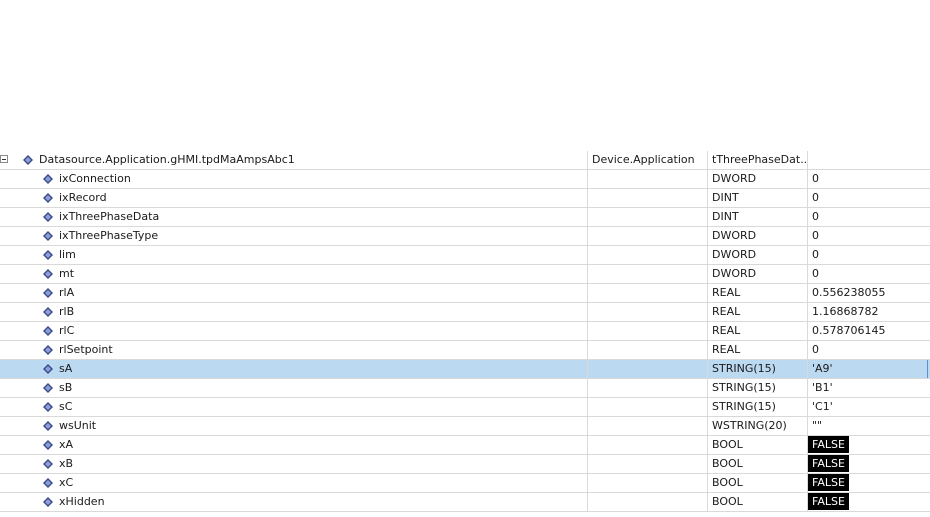 Image resolution: width=930 pixels, height=517 pixels. I want to click on table-row: rlSetpoint REAL 0, so click(465, 350).